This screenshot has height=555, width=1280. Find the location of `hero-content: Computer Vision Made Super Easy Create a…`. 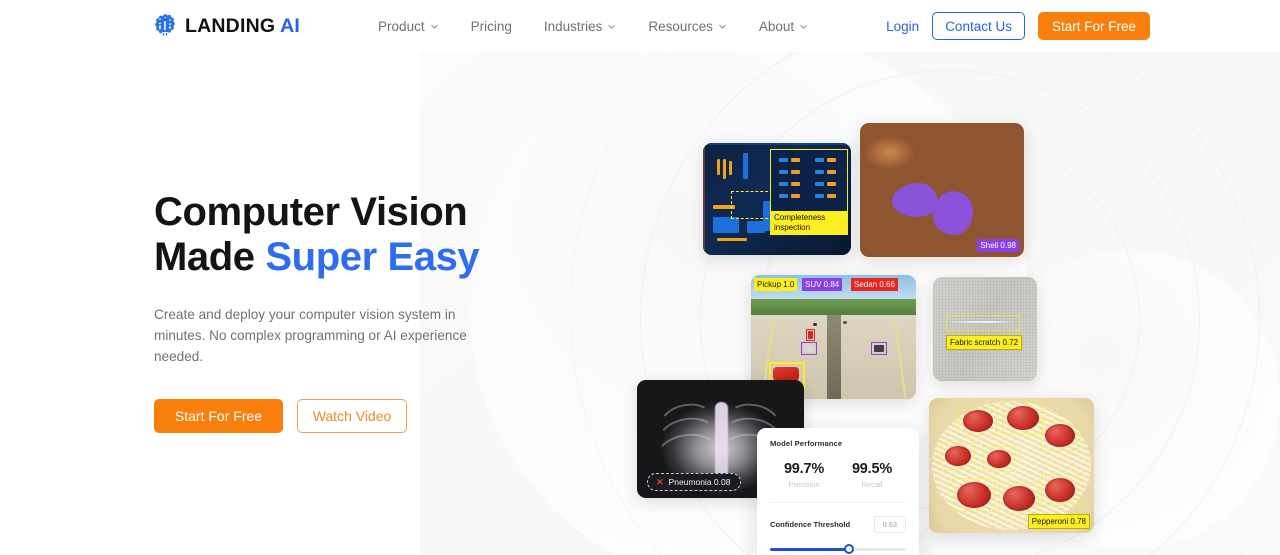

hero-content: Computer Vision Made Super Easy Create a… is located at coordinates (354, 311).